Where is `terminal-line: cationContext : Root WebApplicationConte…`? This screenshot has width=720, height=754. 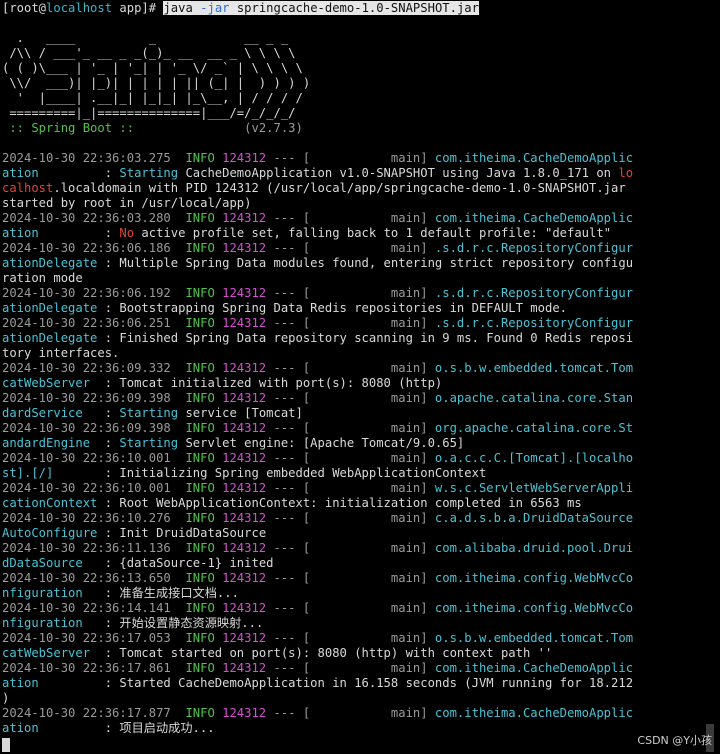 terminal-line: cationContext : Root WebApplicationConte… is located at coordinates (292, 503).